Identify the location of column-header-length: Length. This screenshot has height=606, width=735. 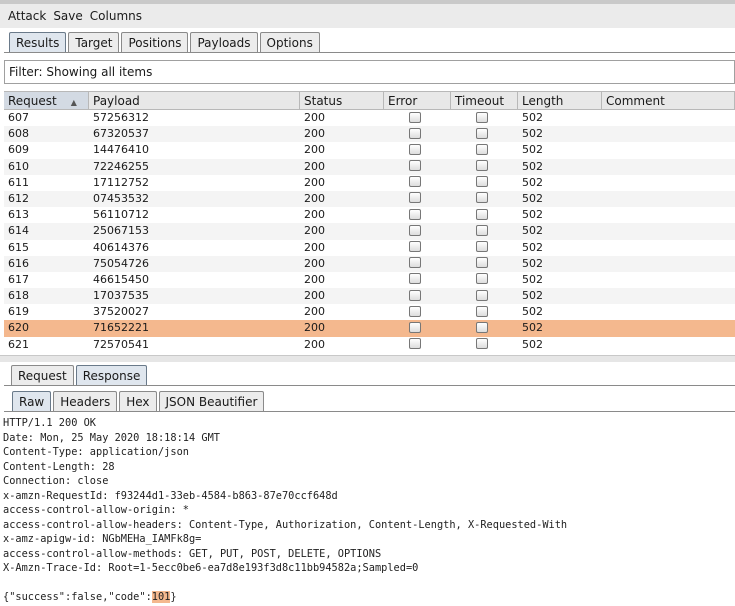
(560, 100).